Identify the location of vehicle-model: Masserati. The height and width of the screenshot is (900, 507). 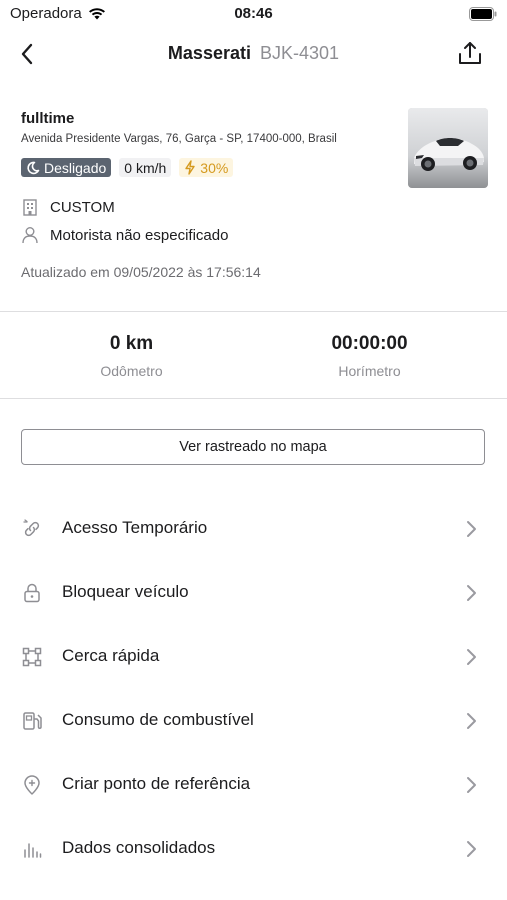
(209, 53).